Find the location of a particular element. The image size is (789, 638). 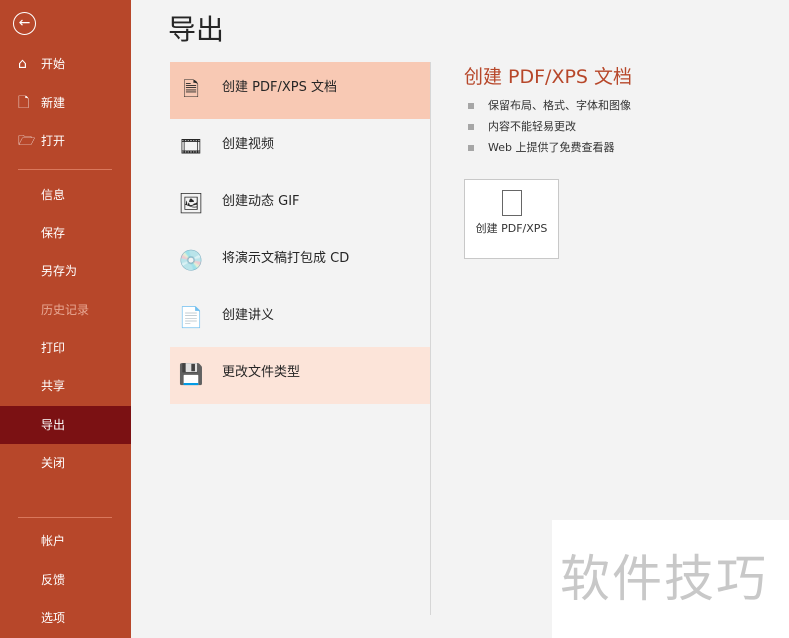

sidebar-item-new: 🗋 新建 is located at coordinates (65, 103).